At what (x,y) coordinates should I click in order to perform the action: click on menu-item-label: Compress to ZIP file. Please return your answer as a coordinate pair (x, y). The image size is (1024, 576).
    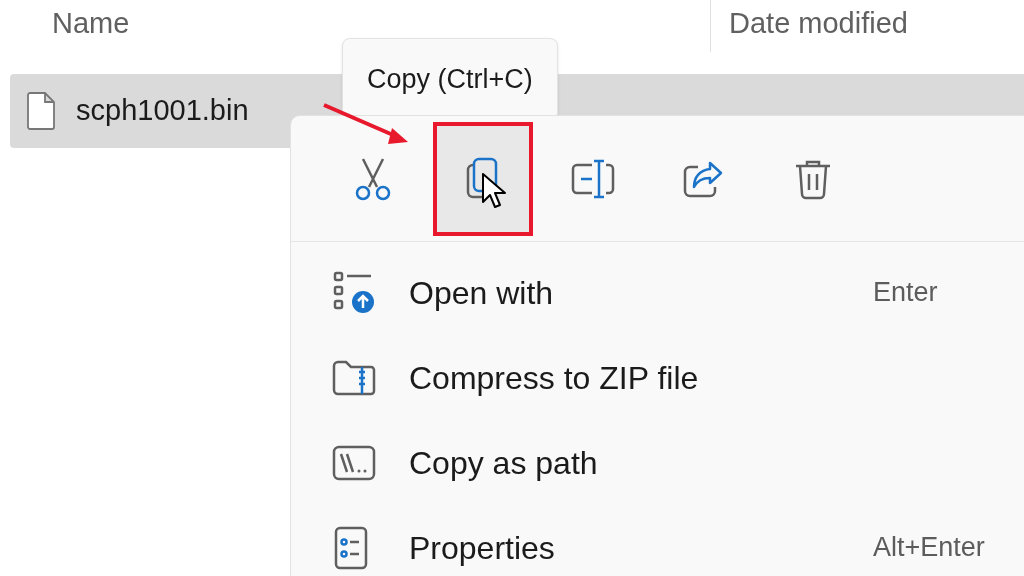
    Looking at the image, I should click on (554, 378).